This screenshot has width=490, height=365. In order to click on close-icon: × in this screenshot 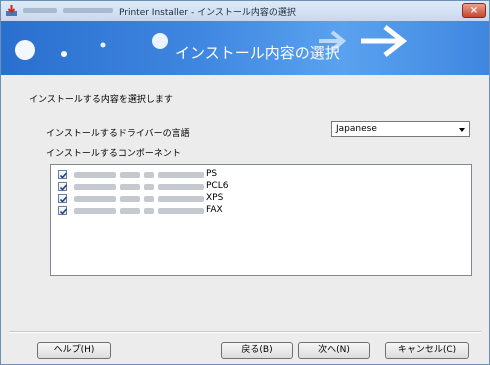, I will do `click(474, 10)`.